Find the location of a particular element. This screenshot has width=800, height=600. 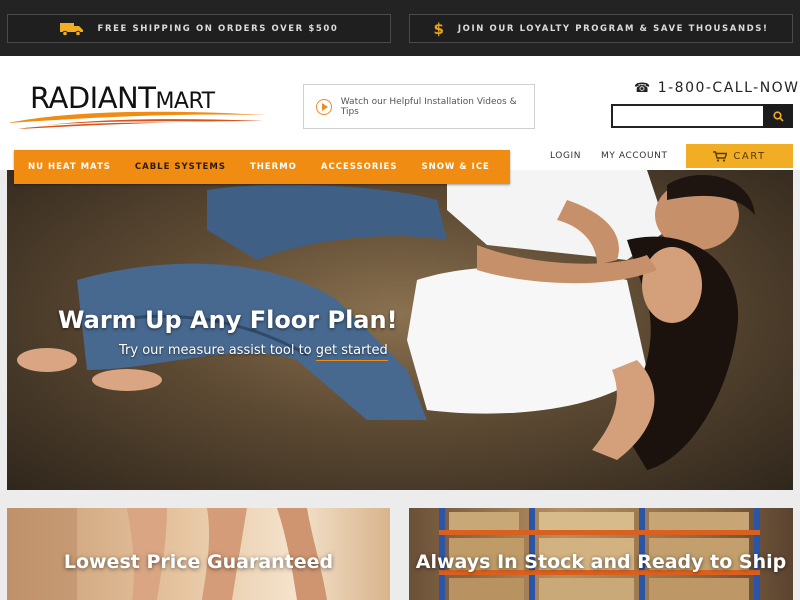

truck-icon is located at coordinates (71, 29).